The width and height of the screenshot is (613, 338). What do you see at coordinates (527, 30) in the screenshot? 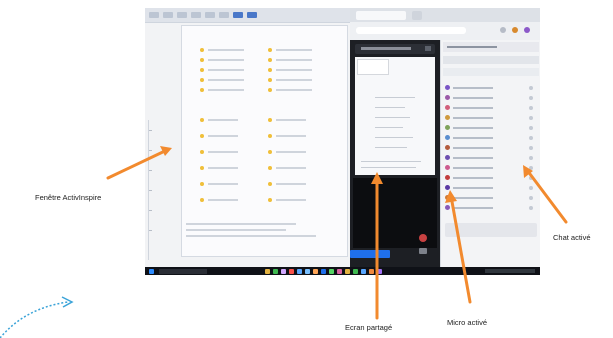
I see `menu-icon` at bounding box center [527, 30].